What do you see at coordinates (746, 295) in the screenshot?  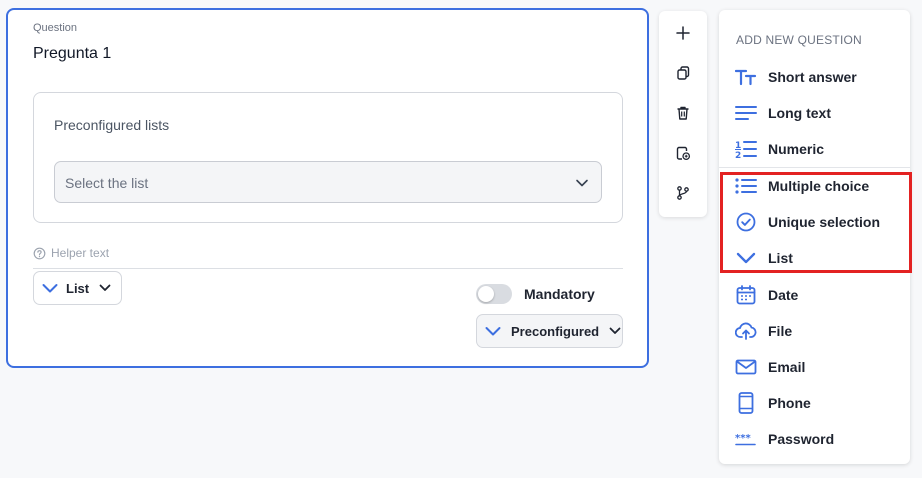 I see `calendar-icon` at bounding box center [746, 295].